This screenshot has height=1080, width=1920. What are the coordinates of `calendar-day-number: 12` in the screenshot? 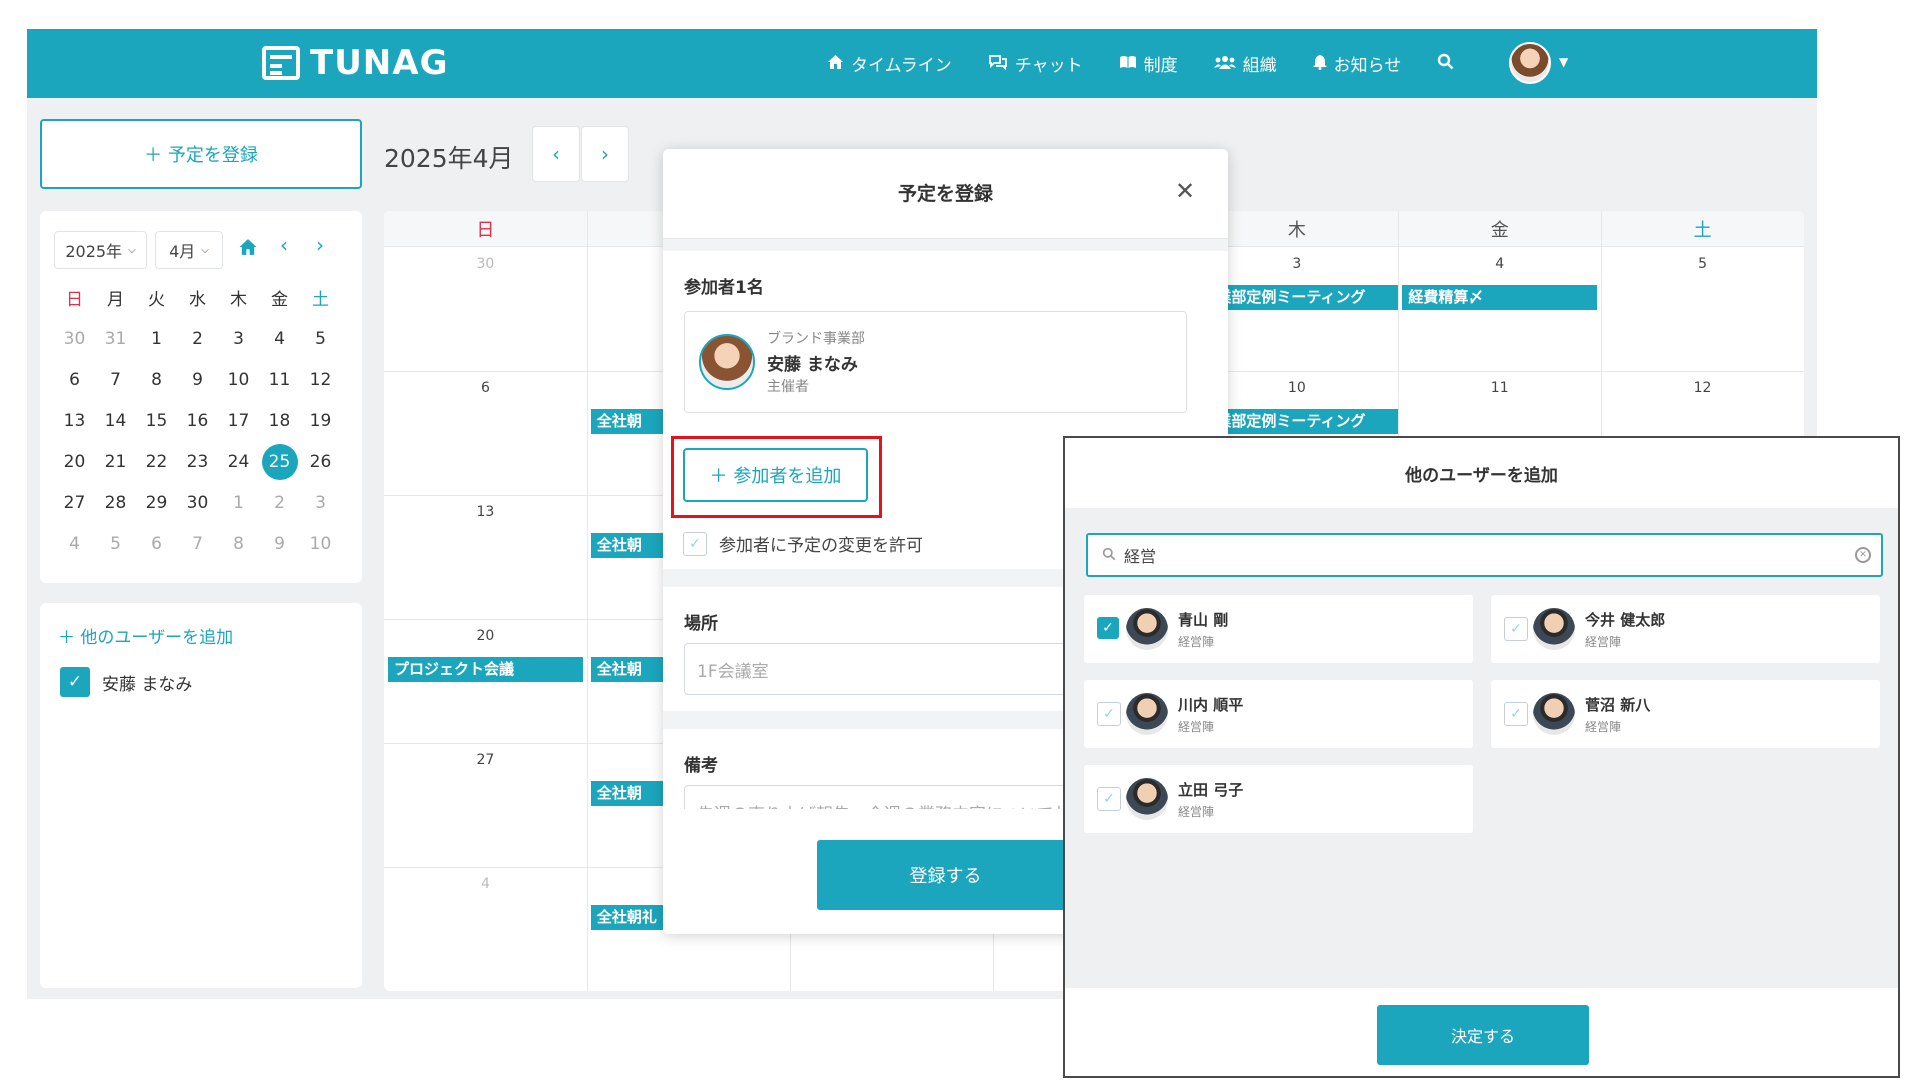 It's located at (1702, 388).